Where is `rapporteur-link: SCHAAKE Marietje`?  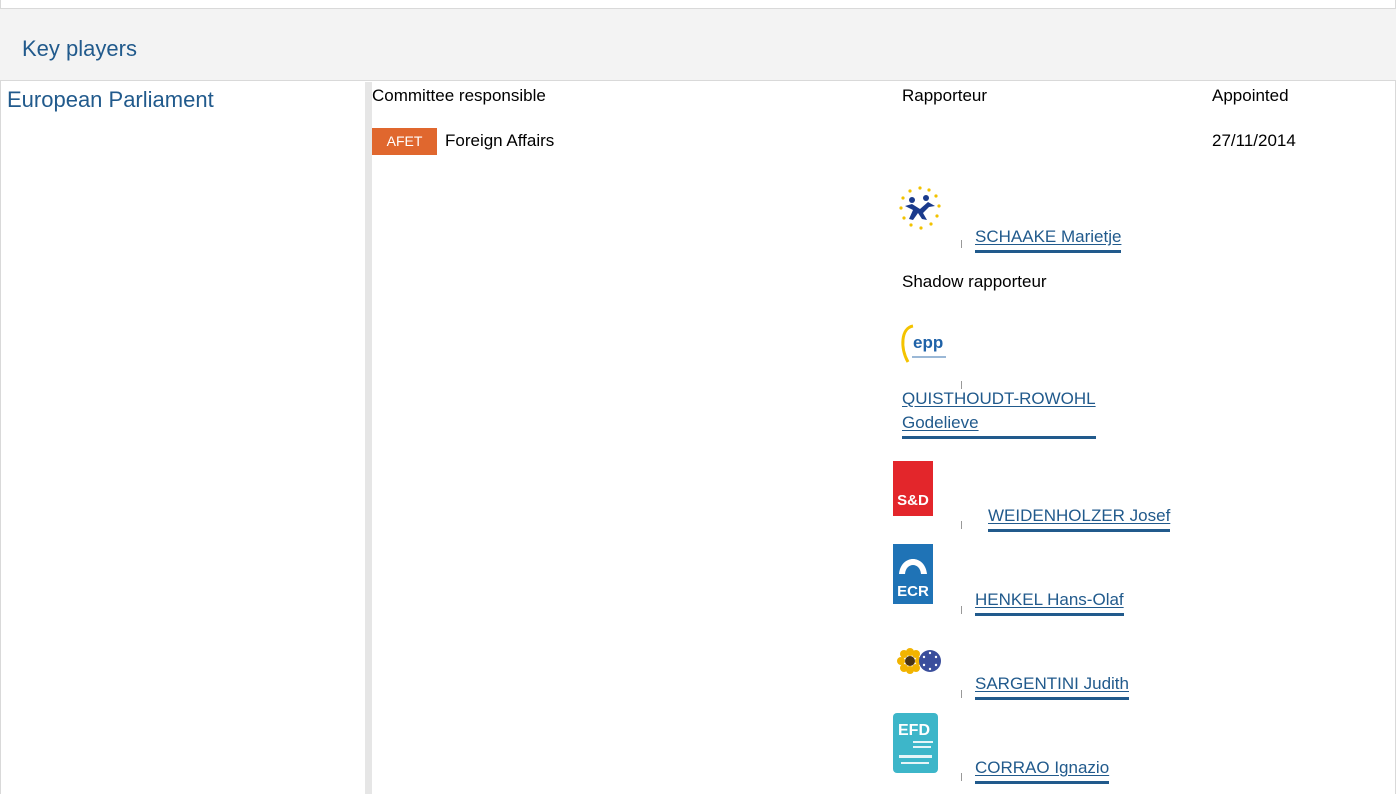 rapporteur-link: SCHAAKE Marietje is located at coordinates (1048, 239).